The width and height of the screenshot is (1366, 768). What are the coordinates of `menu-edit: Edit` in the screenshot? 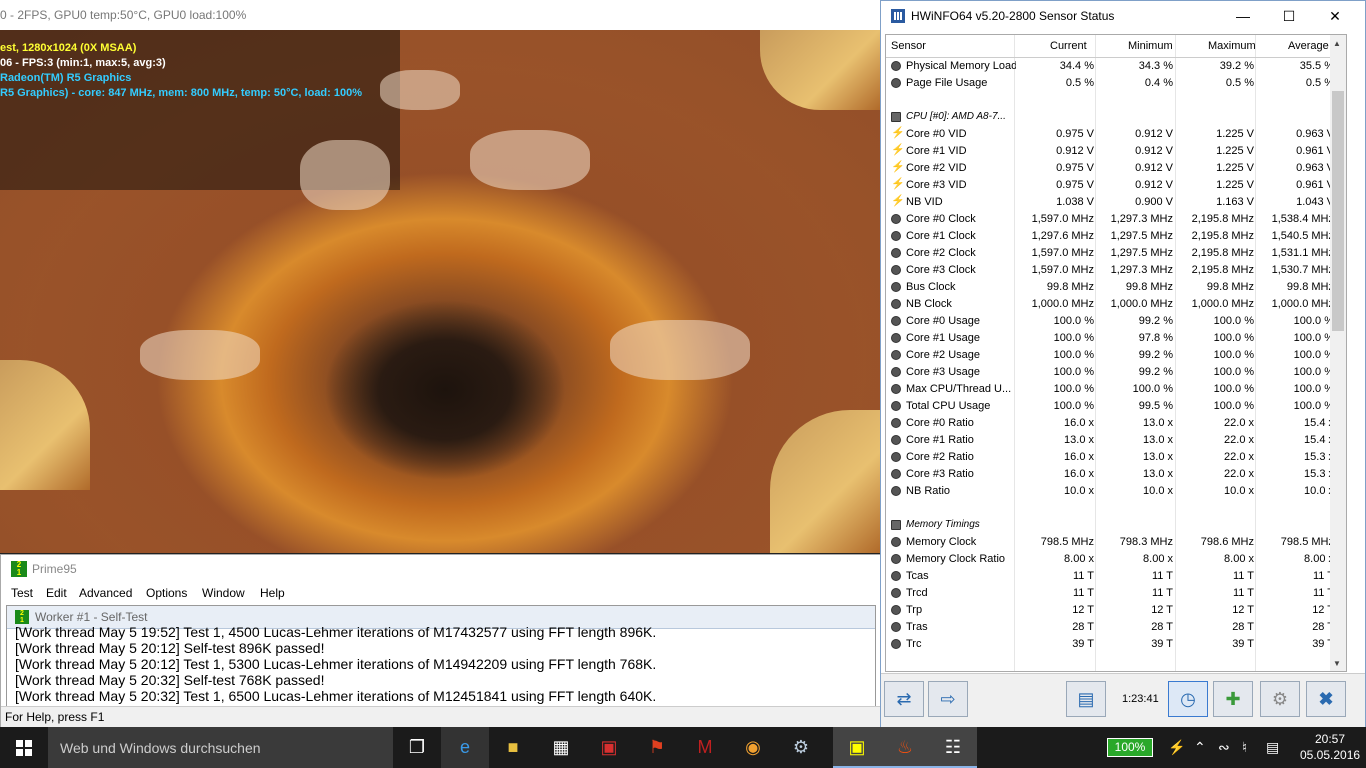 It's located at (56, 593).